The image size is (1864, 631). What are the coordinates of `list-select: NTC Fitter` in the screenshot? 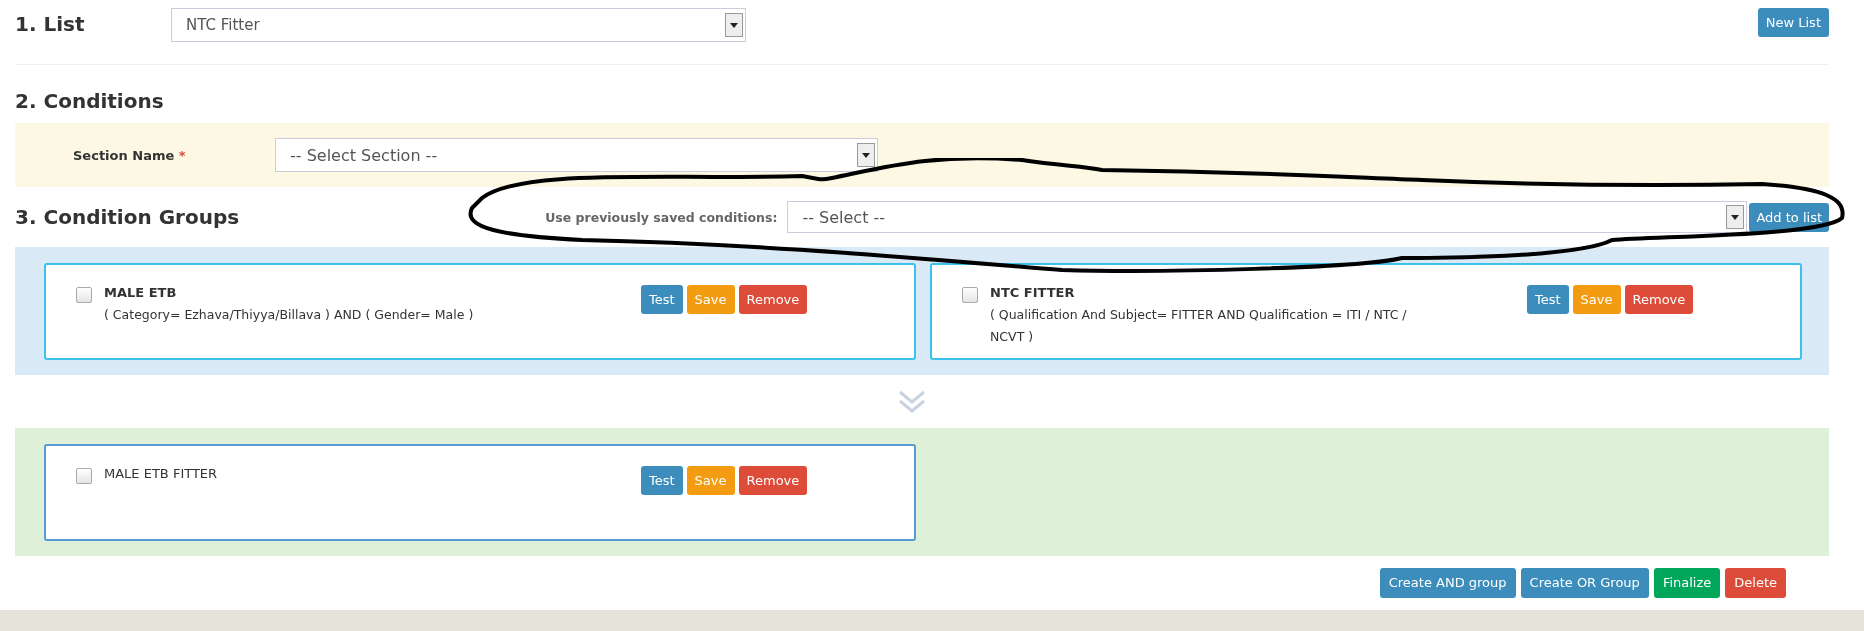 It's located at (458, 25).